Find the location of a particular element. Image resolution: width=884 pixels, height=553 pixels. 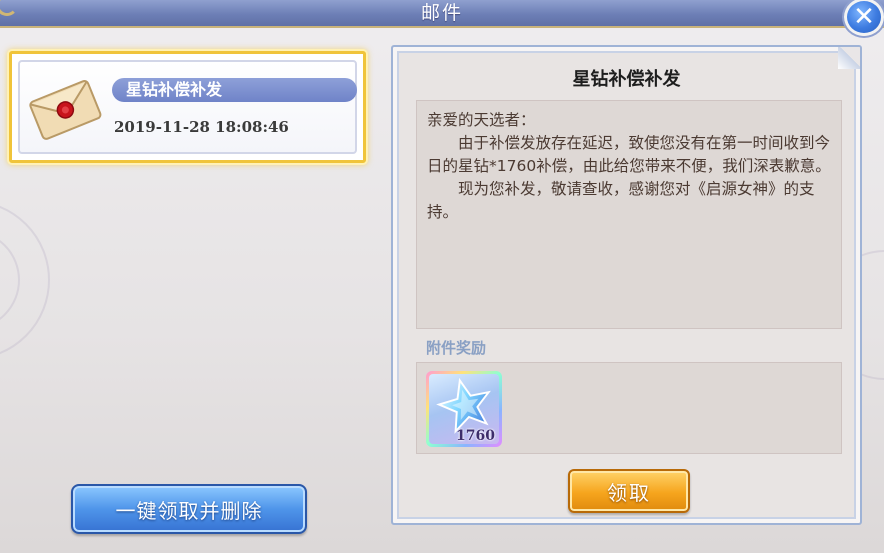

mail-paragraph: 现为您补发，敬请查收，感谢您对《启源女神》的支持。 is located at coordinates (621, 200).